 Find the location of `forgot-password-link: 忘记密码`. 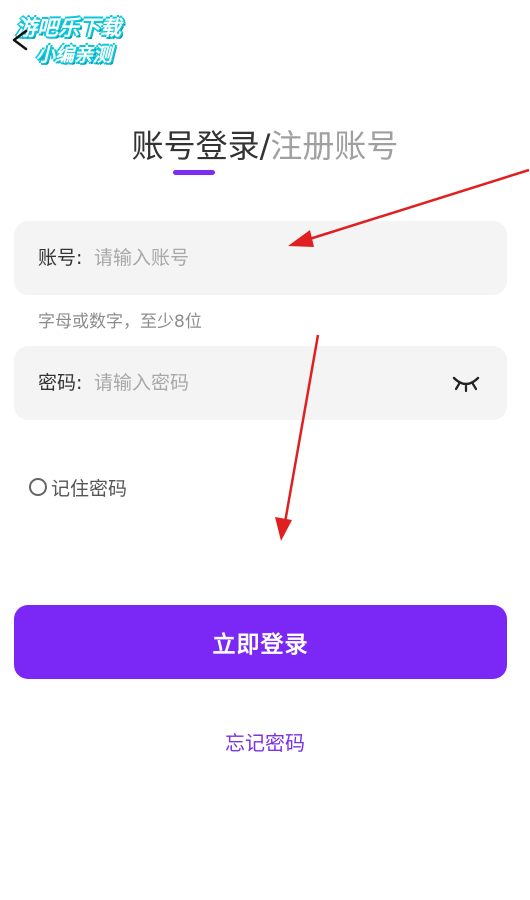

forgot-password-link: 忘记密码 is located at coordinates (265, 743).